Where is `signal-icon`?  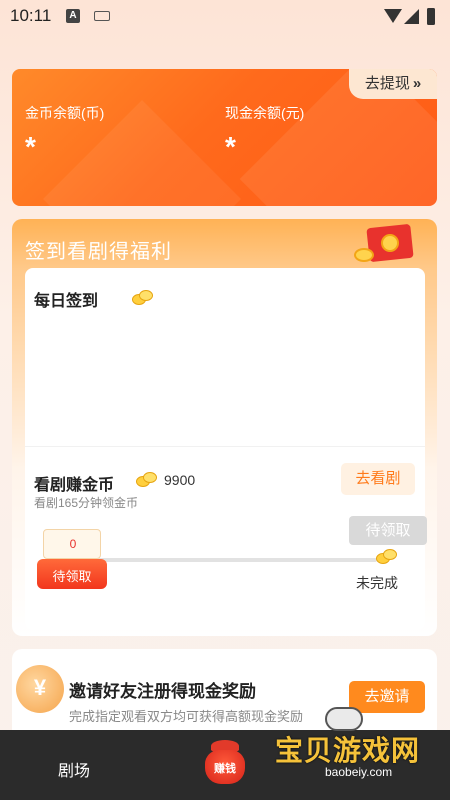
signal-icon is located at coordinates (411, 16).